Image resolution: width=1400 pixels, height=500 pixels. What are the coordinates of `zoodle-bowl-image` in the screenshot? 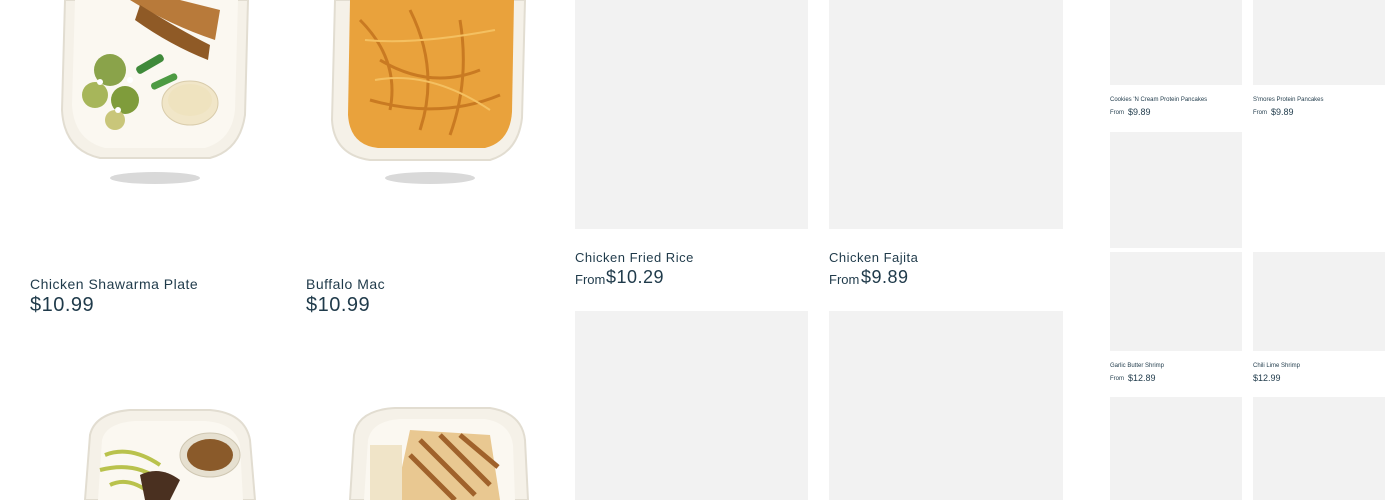 It's located at (165, 452).